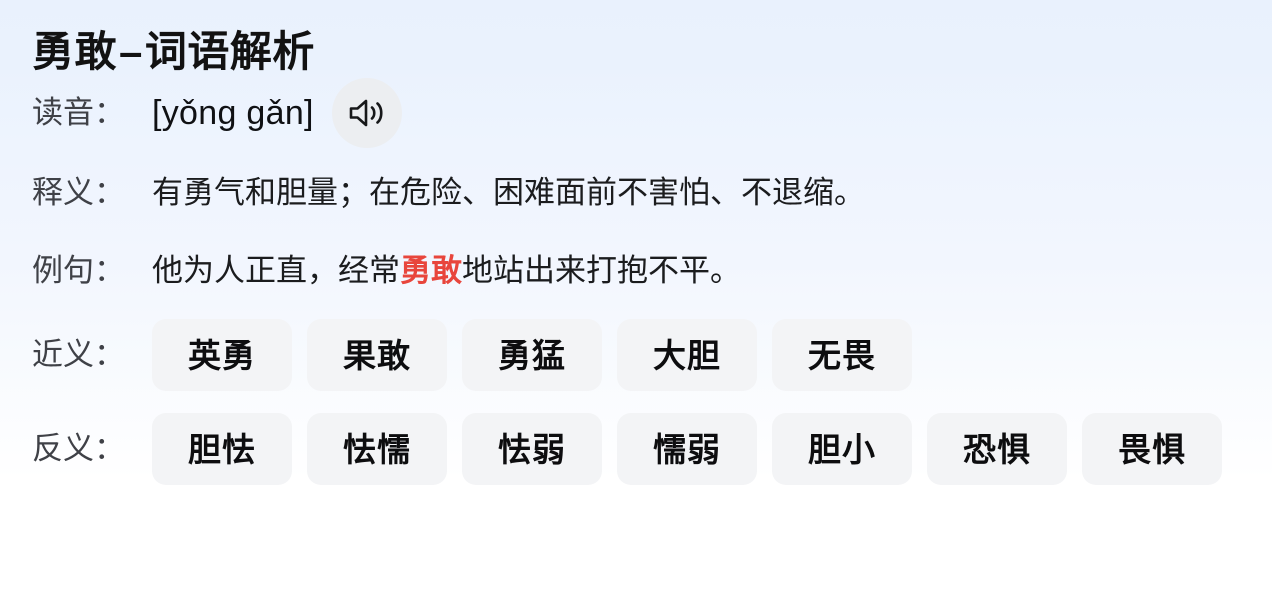 The image size is (1272, 601). I want to click on title-word: 勇敢, so click(75, 51).